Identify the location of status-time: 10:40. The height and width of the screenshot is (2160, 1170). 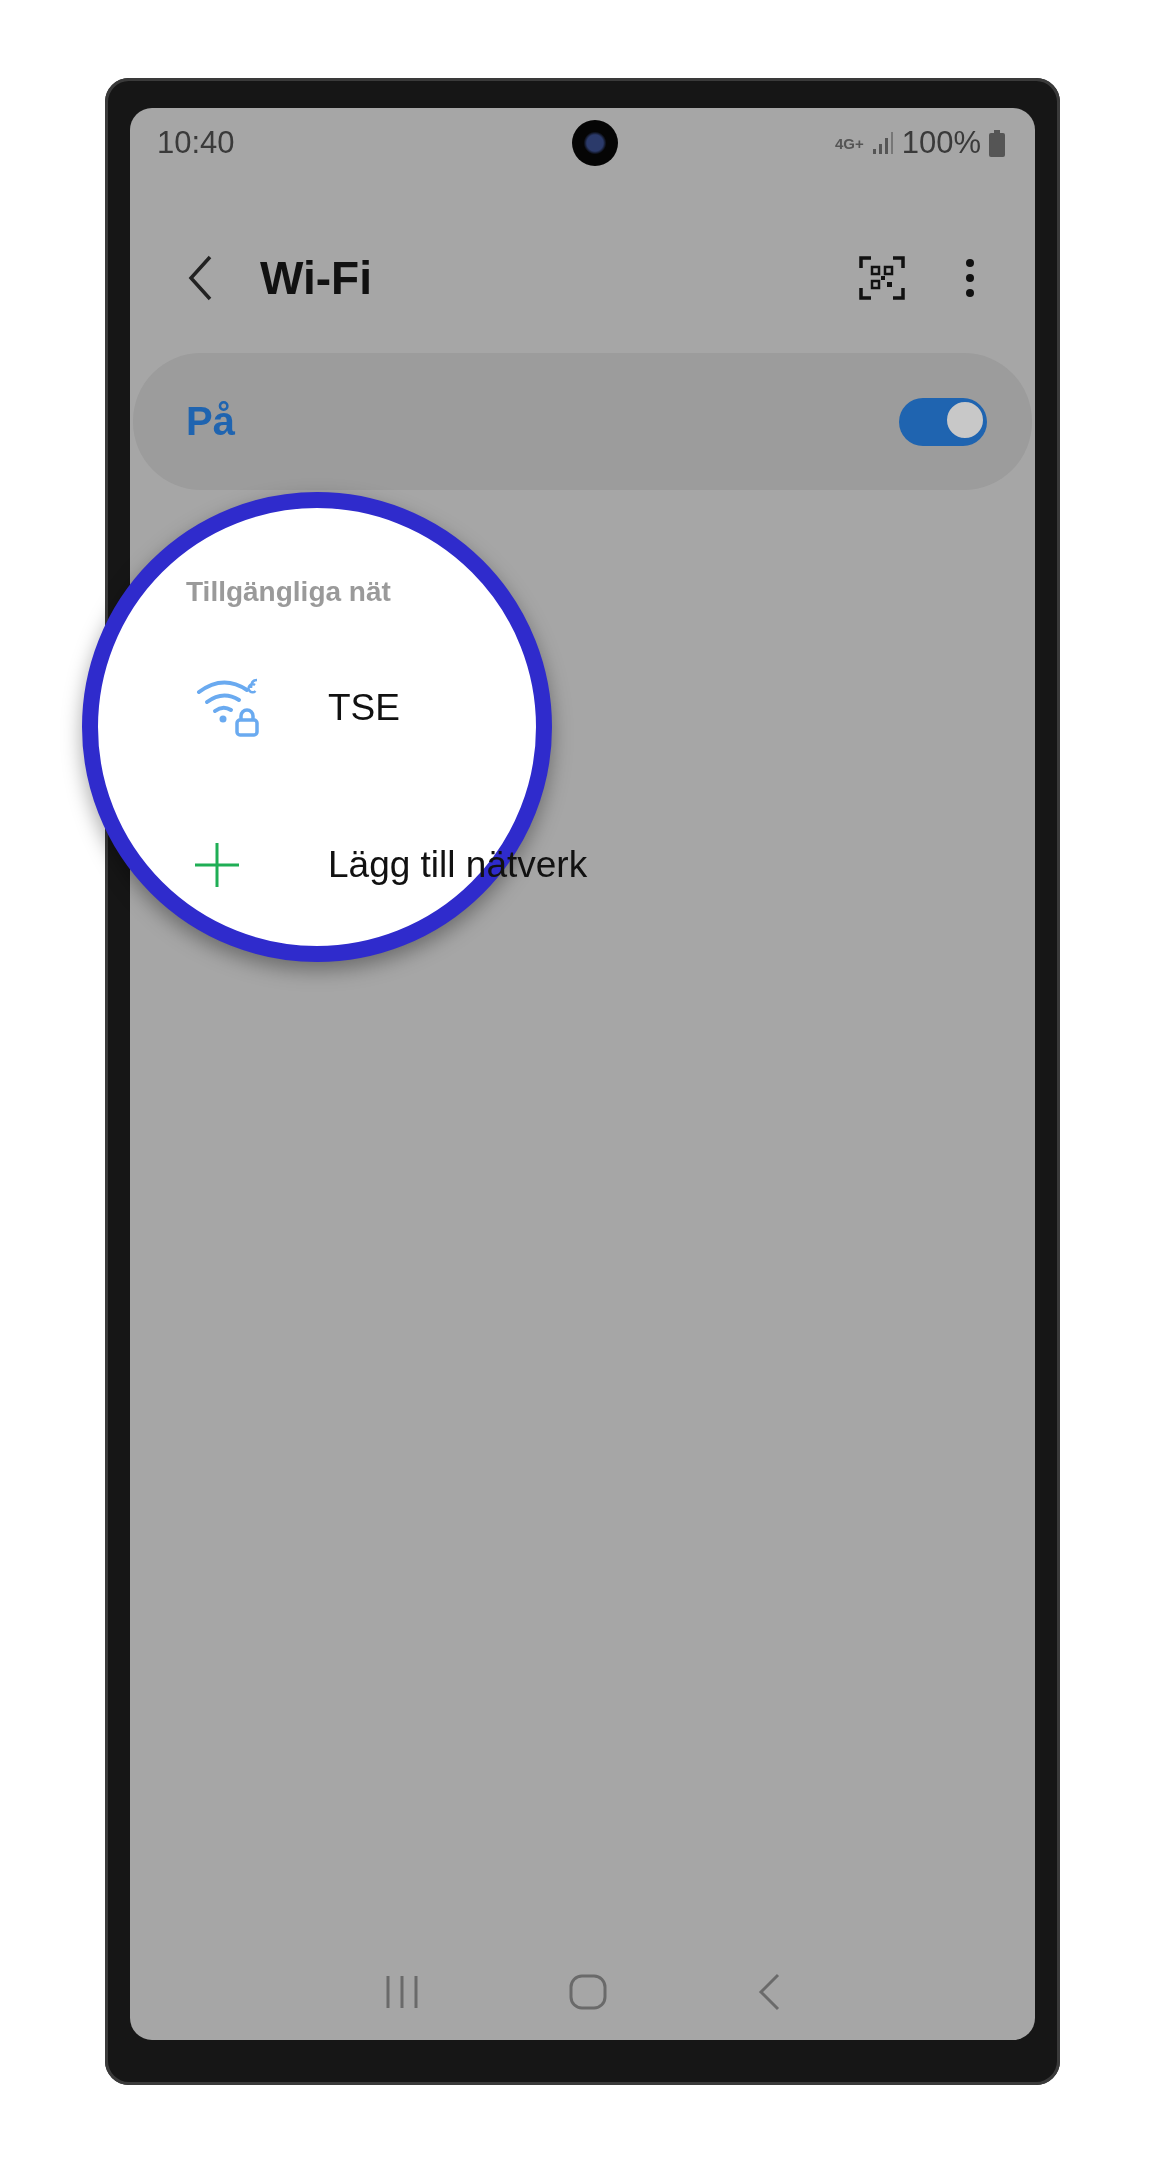
(196, 143).